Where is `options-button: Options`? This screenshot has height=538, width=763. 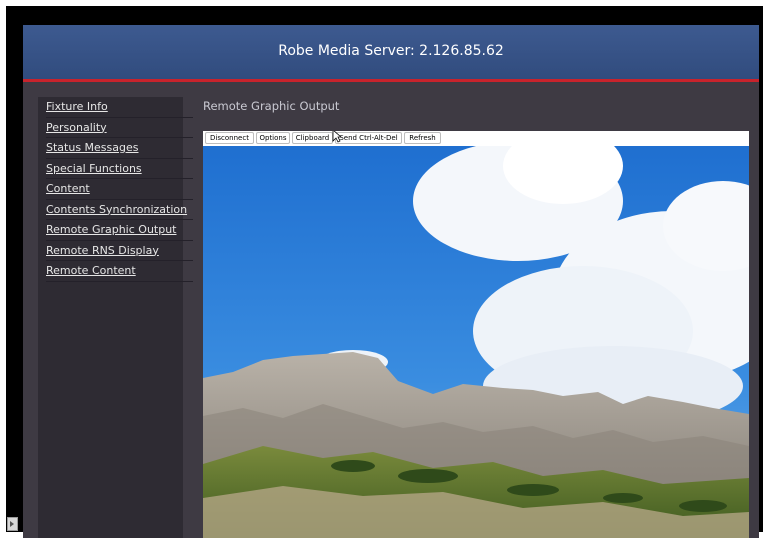
options-button: Options is located at coordinates (273, 138).